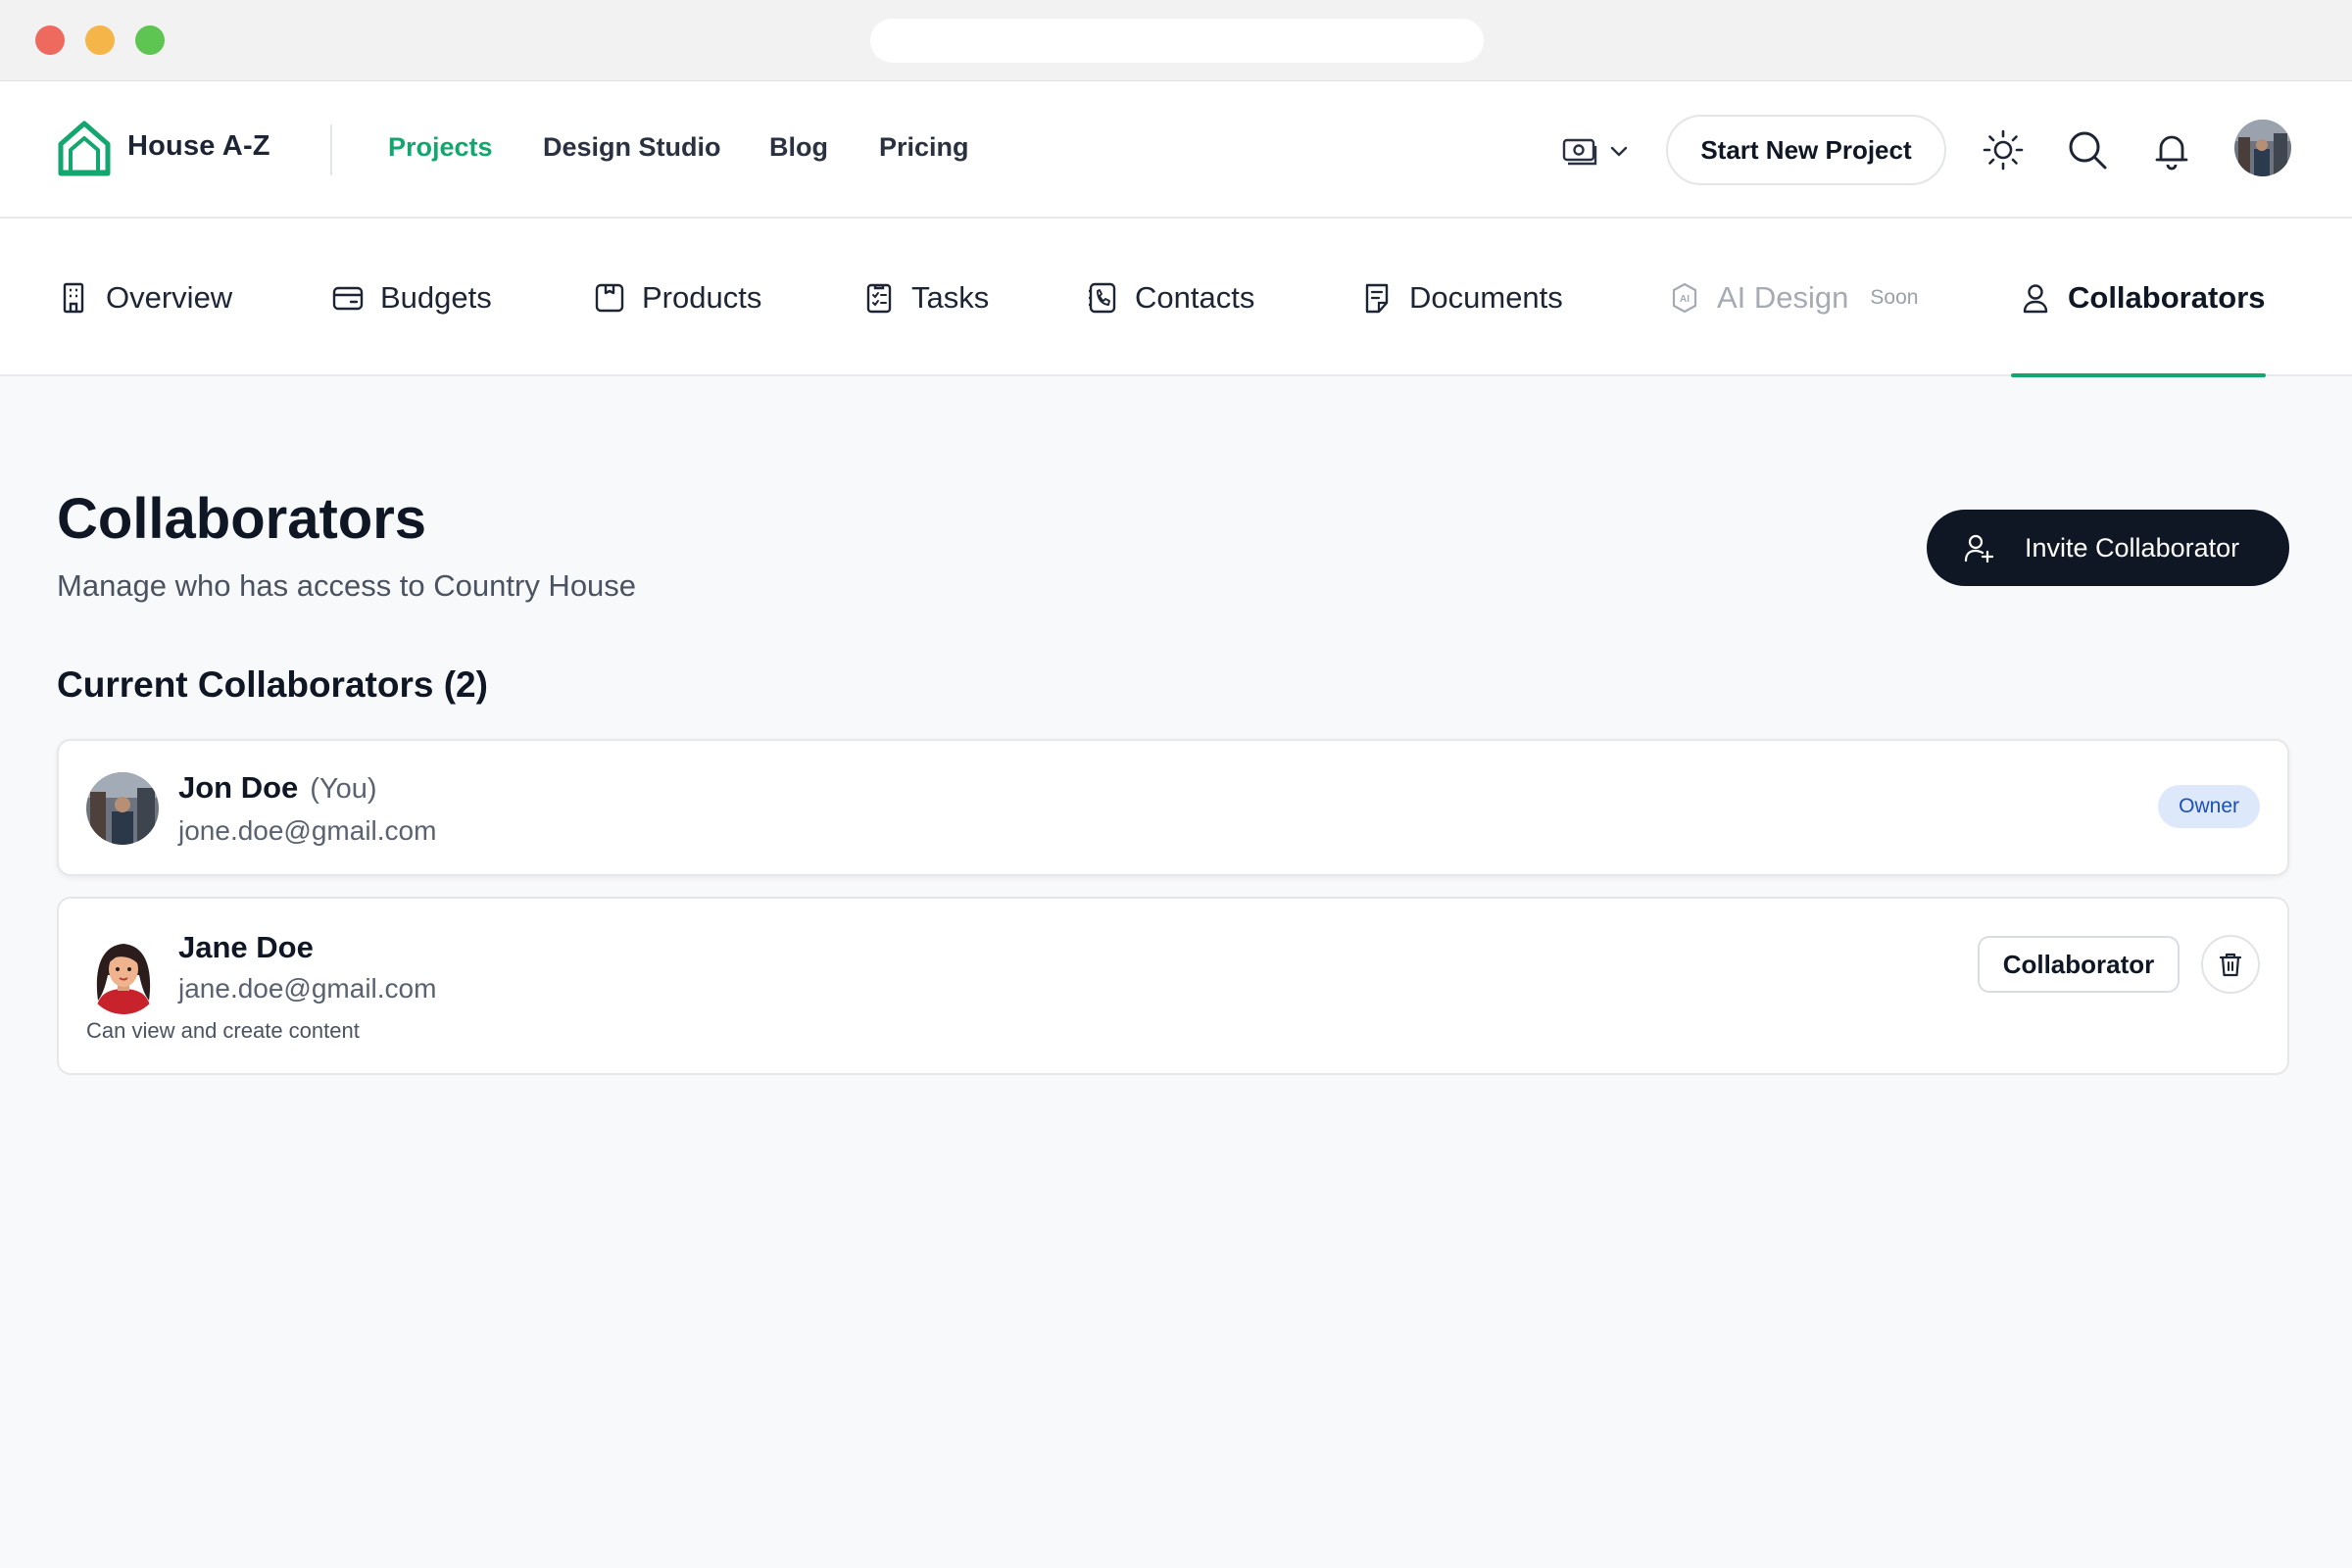  Describe the element at coordinates (1377, 298) in the screenshot. I see `document-icon` at that location.